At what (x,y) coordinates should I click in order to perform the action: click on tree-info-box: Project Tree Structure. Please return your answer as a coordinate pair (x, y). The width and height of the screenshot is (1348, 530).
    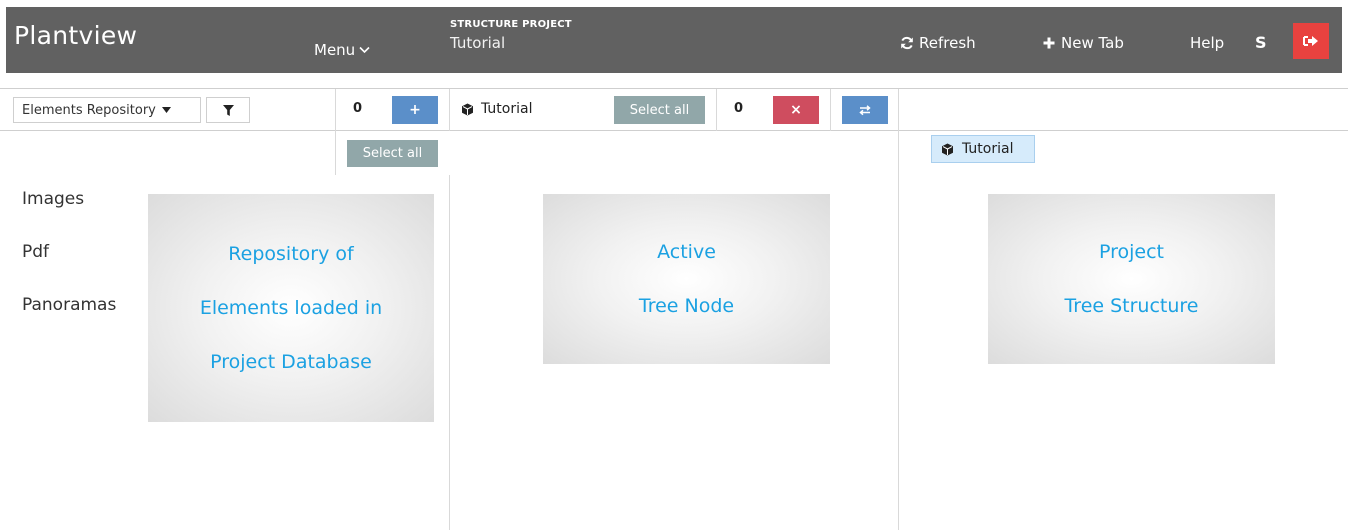
    Looking at the image, I should click on (1131, 279).